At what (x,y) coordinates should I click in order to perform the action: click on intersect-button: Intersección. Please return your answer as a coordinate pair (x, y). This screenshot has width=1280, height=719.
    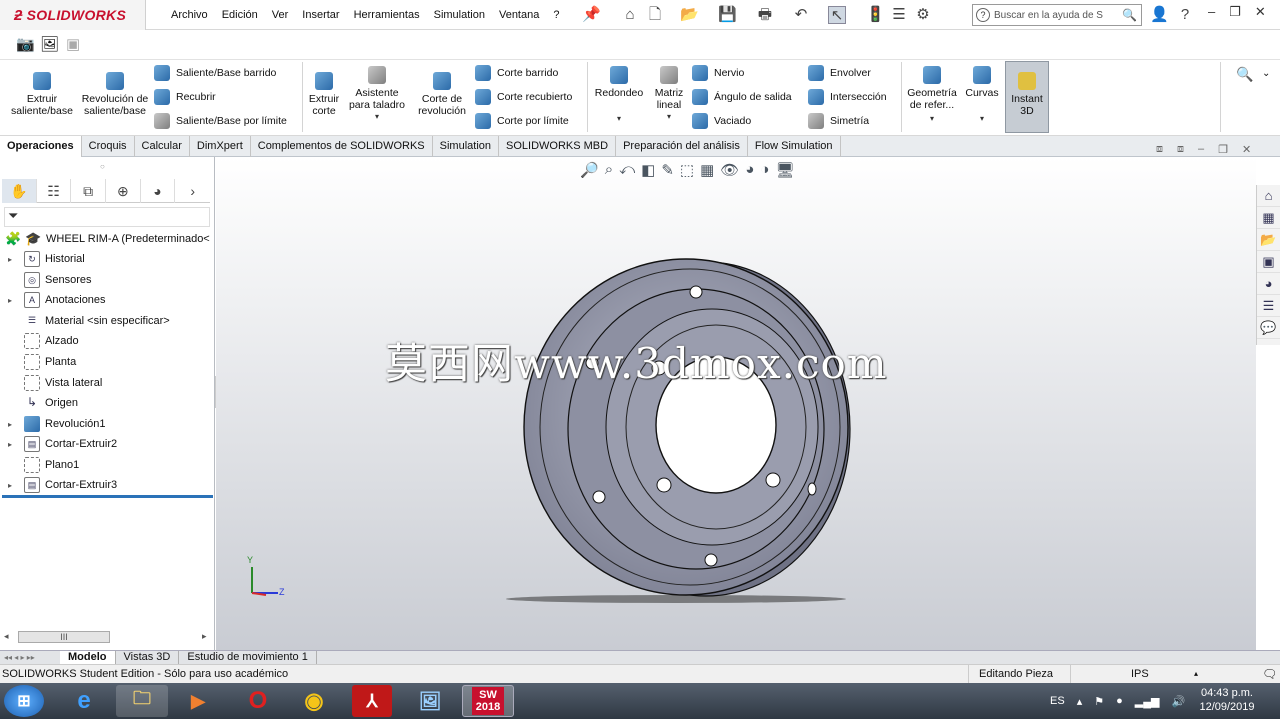
    Looking at the image, I should click on (847, 97).